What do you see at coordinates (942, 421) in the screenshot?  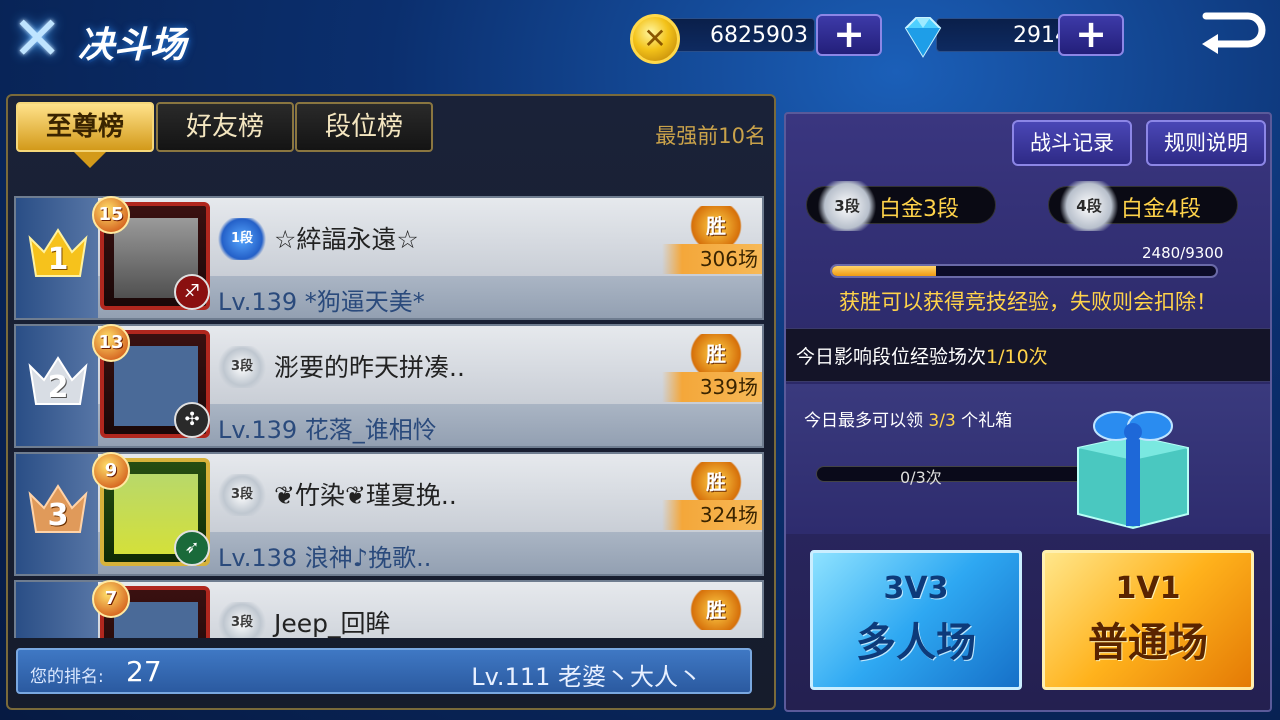 I see `gift-count: 3/3` at bounding box center [942, 421].